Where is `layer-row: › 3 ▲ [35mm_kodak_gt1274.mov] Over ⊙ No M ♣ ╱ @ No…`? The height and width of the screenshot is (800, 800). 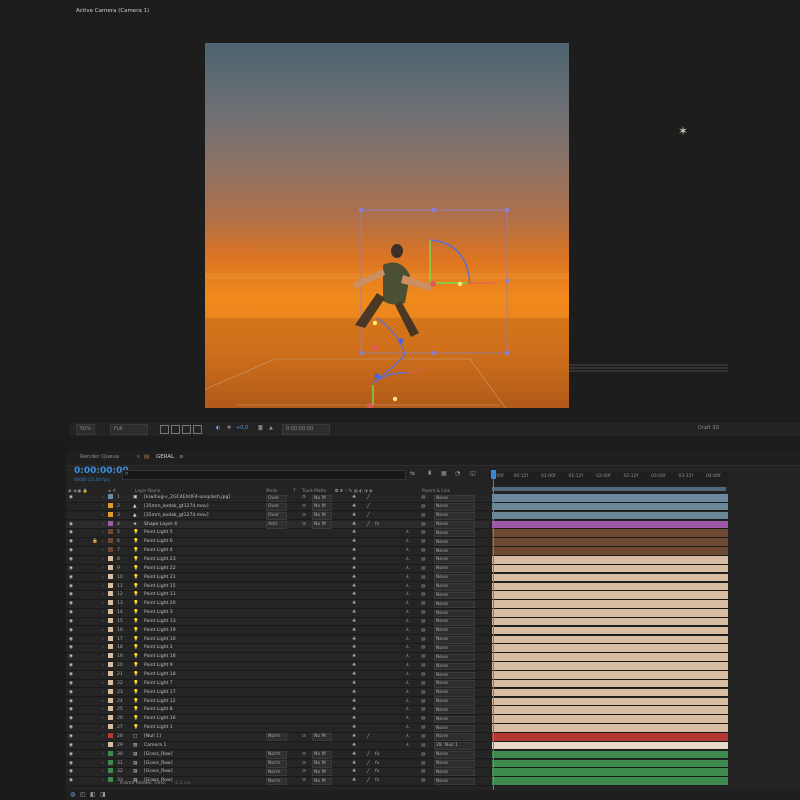
layer-row: › 3 ▲ [35mm_kodak_gt1274.mov] Over ⊙ No M ♣ ╱ @ No… is located at coordinates (277, 516).